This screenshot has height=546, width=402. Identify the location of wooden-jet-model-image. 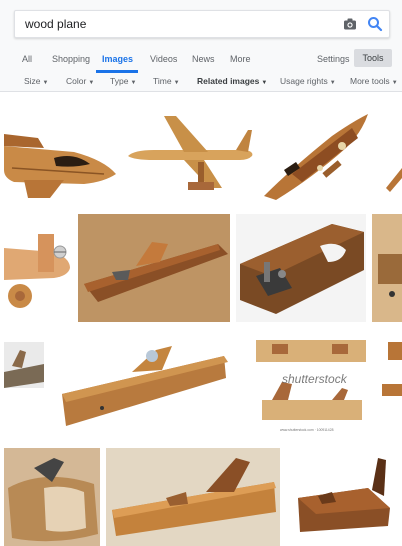
(61, 156).